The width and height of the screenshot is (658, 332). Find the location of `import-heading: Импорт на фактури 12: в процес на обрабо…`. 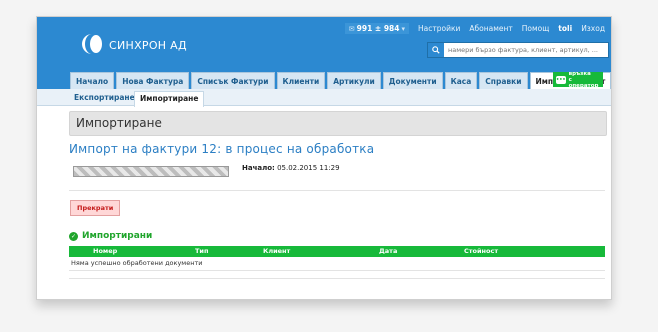

import-heading: Импорт на фактури 12: в процес на обрабо… is located at coordinates (222, 149).